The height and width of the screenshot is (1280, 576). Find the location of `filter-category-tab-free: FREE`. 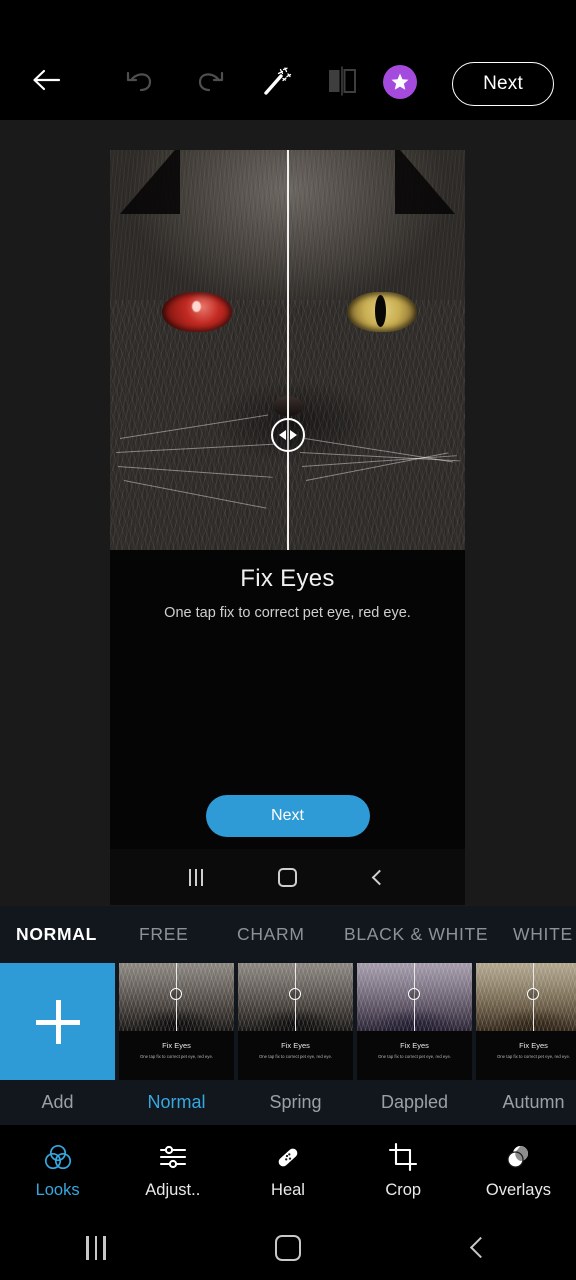

filter-category-tab-free: FREE is located at coordinates (163, 934).